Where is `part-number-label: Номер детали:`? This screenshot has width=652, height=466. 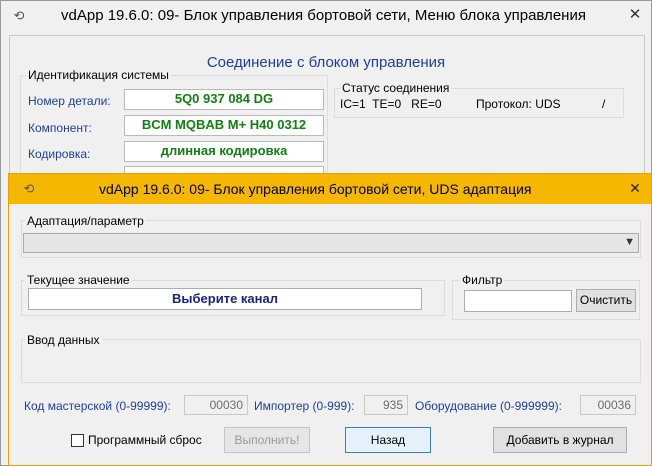 part-number-label: Номер детали: is located at coordinates (69, 101).